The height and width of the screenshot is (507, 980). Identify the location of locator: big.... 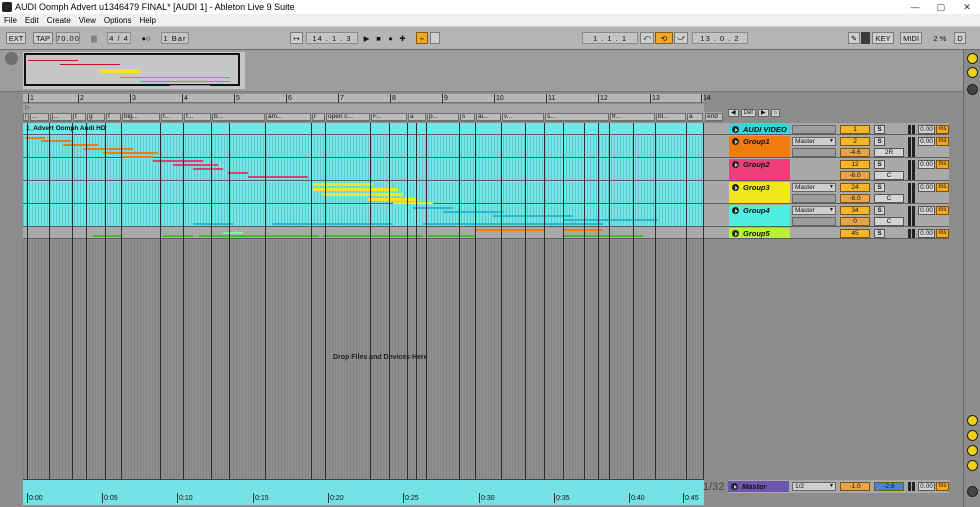
(141, 117).